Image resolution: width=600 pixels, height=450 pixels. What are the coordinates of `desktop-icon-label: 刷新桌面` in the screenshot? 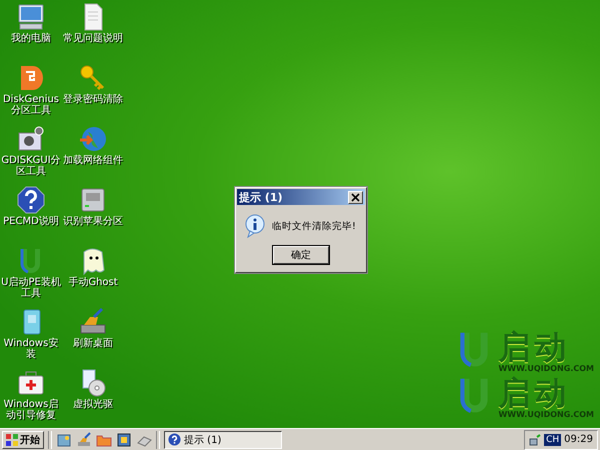 It's located at (93, 343).